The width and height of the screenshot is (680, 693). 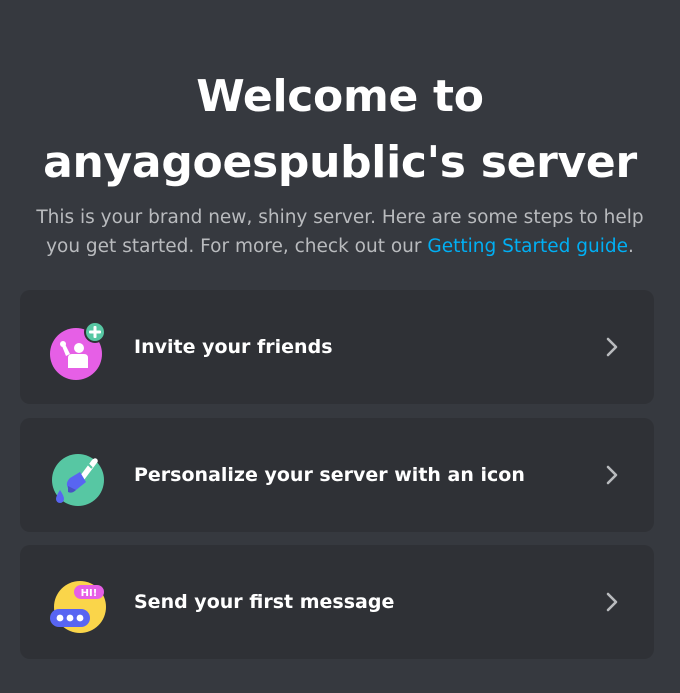 What do you see at coordinates (89, 593) in the screenshot?
I see `hi-bubble-text: HI!` at bounding box center [89, 593].